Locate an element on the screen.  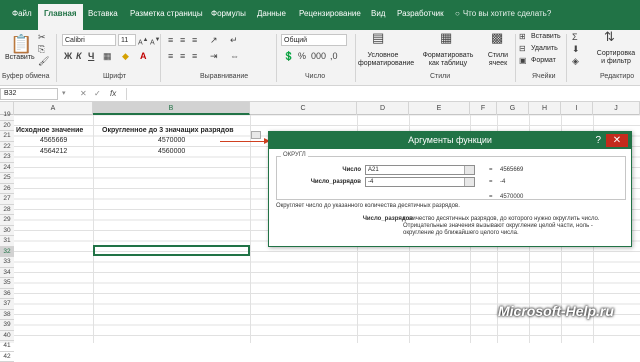
delete-cells-button: Удалить is located at coordinates (544, 49).